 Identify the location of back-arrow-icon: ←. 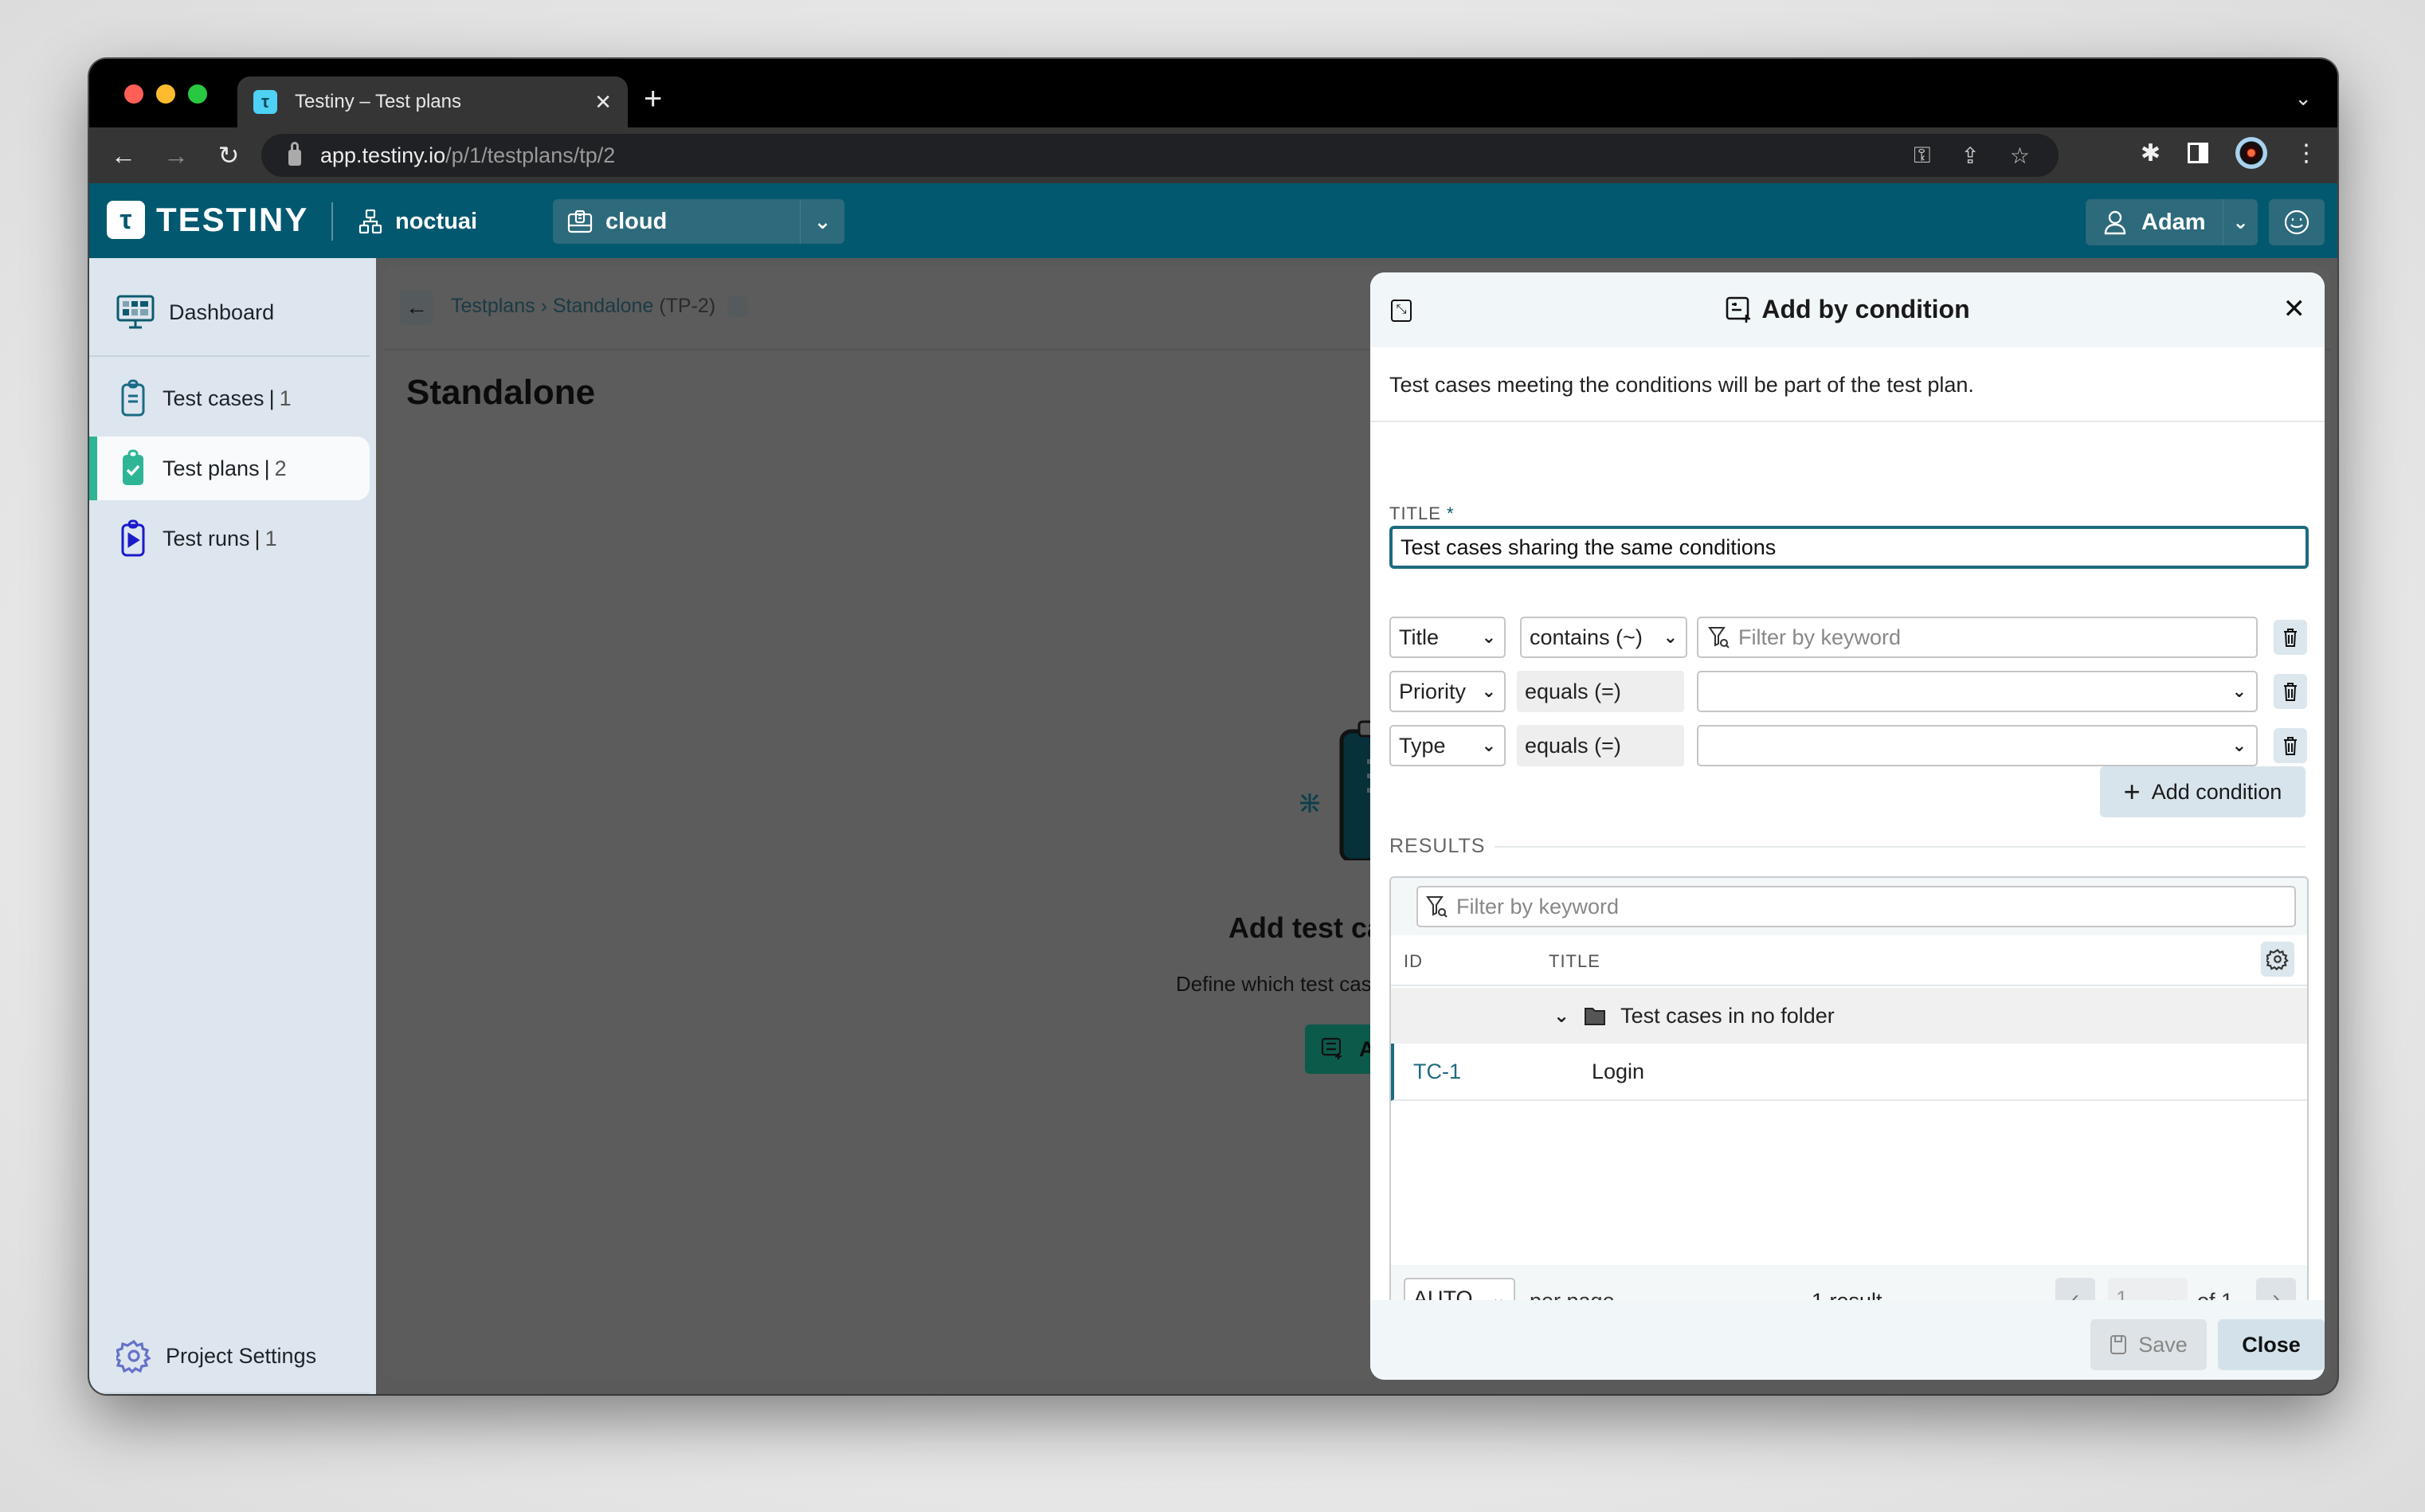
(123, 156).